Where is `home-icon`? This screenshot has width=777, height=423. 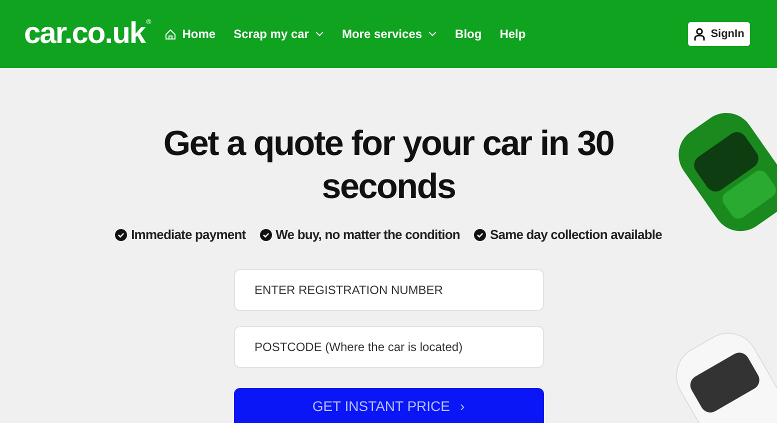
home-icon is located at coordinates (170, 34).